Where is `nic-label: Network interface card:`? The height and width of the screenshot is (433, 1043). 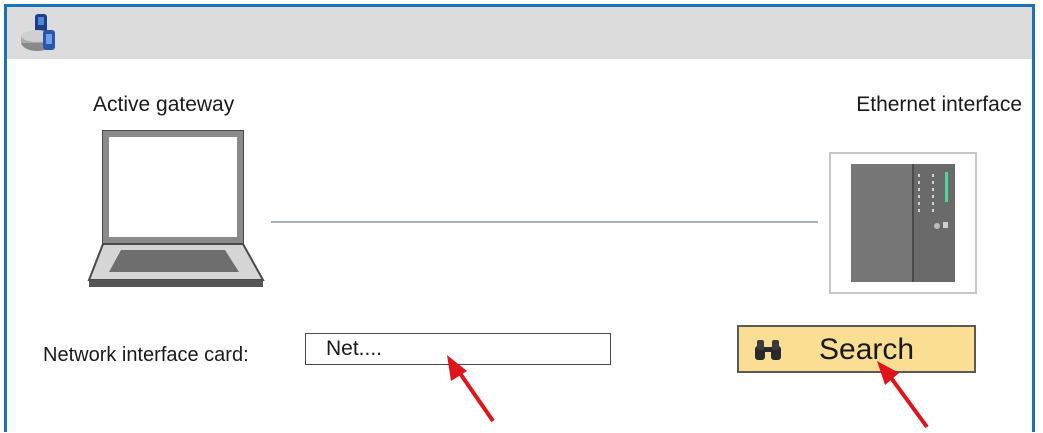
nic-label: Network interface card: is located at coordinates (146, 355).